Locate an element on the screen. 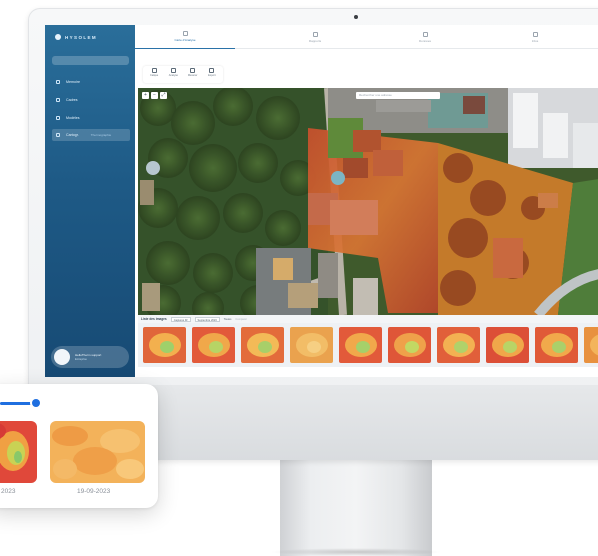  tab-infos: Infos is located at coordinates (535, 37).